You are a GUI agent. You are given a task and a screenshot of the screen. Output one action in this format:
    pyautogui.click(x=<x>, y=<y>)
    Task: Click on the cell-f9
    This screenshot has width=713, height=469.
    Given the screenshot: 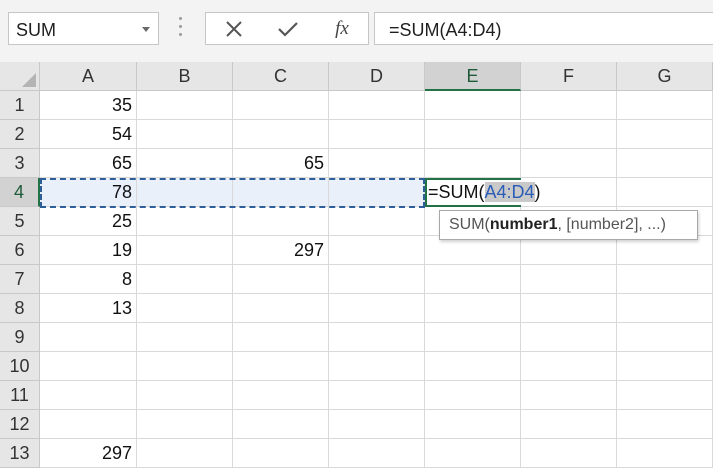 What is the action you would take?
    pyautogui.click(x=569, y=337)
    